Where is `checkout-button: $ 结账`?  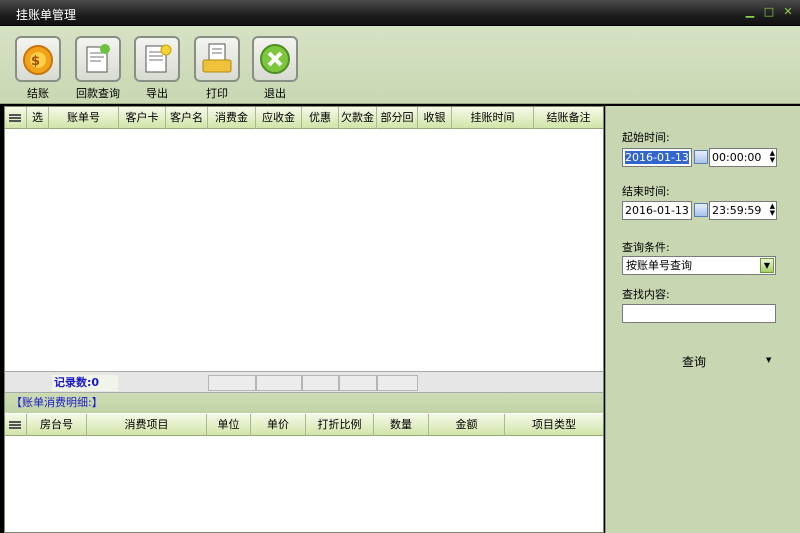 checkout-button: $ 结账 is located at coordinates (37, 68).